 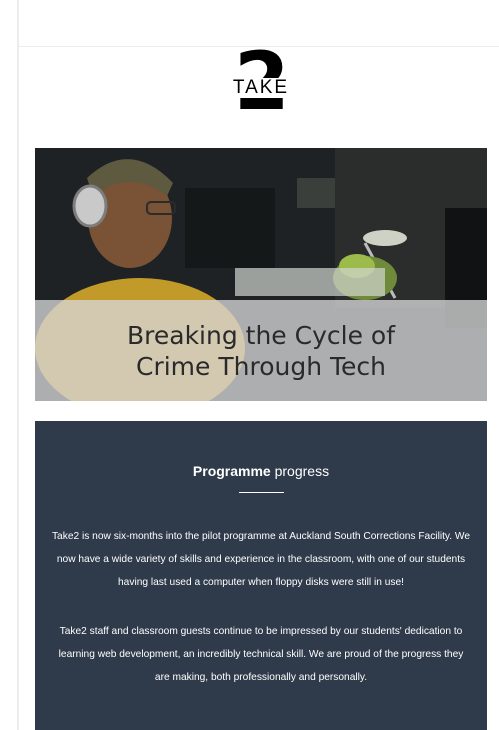 What do you see at coordinates (18, 365) in the screenshot?
I see `left-divider` at bounding box center [18, 365].